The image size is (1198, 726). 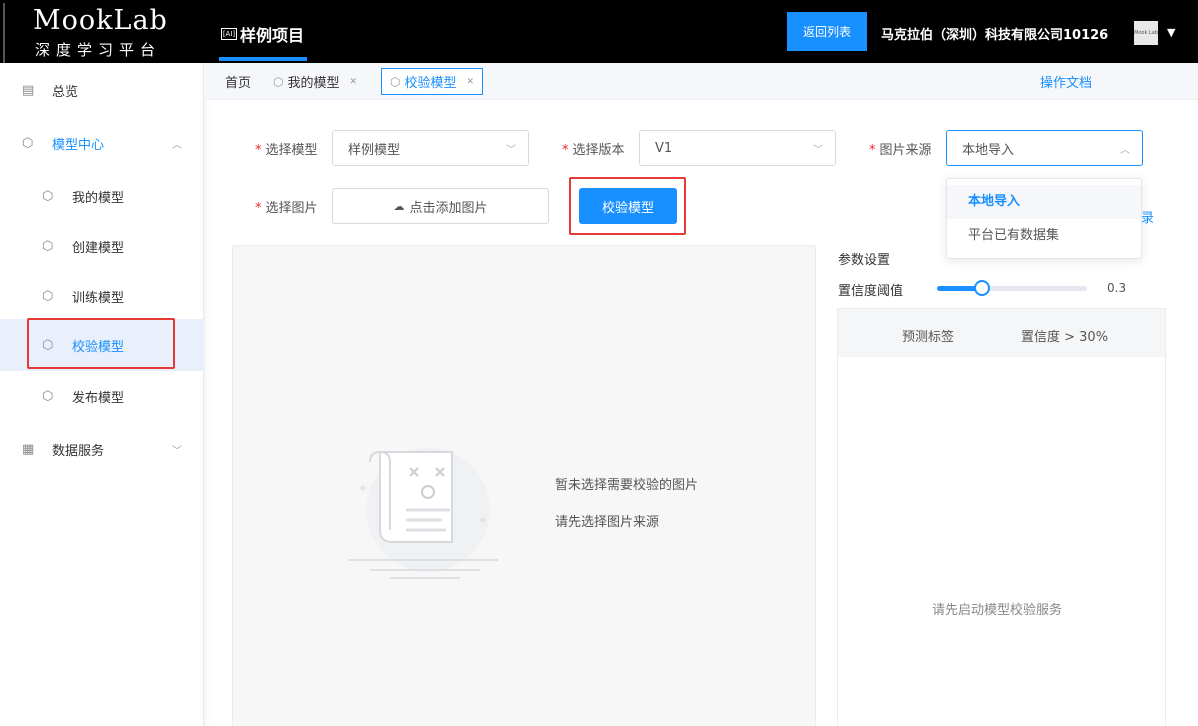 What do you see at coordinates (664, 148) in the screenshot?
I see `version-select-value: V1` at bounding box center [664, 148].